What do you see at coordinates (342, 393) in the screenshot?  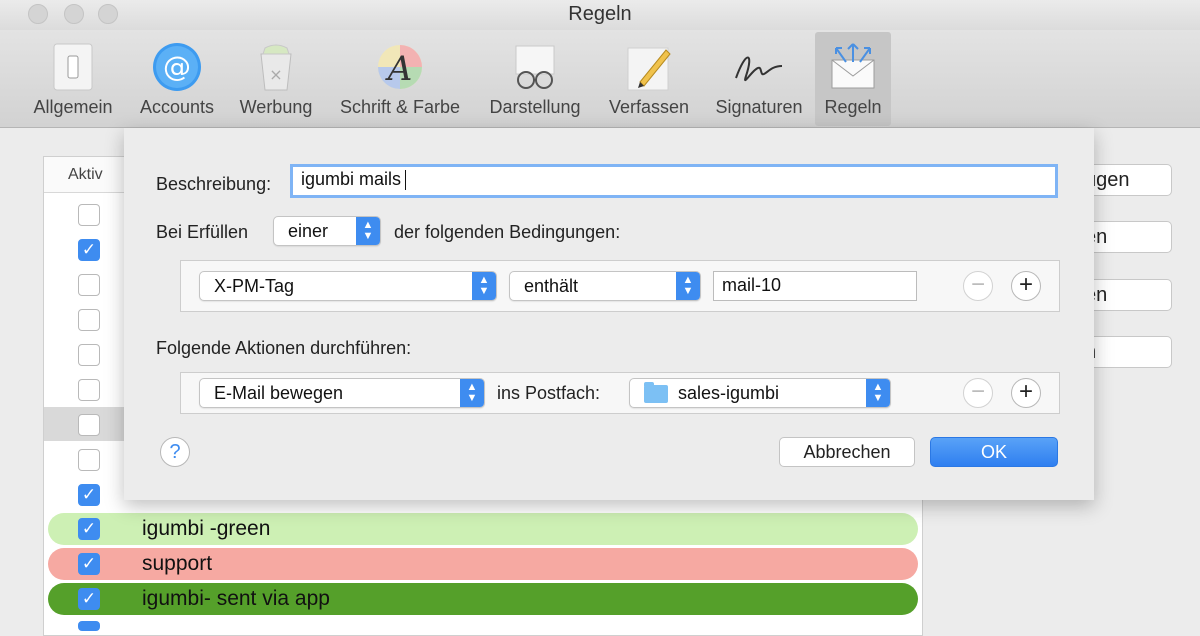 I see `action-type-popup: E-Mail bewegen ▲ ▼` at bounding box center [342, 393].